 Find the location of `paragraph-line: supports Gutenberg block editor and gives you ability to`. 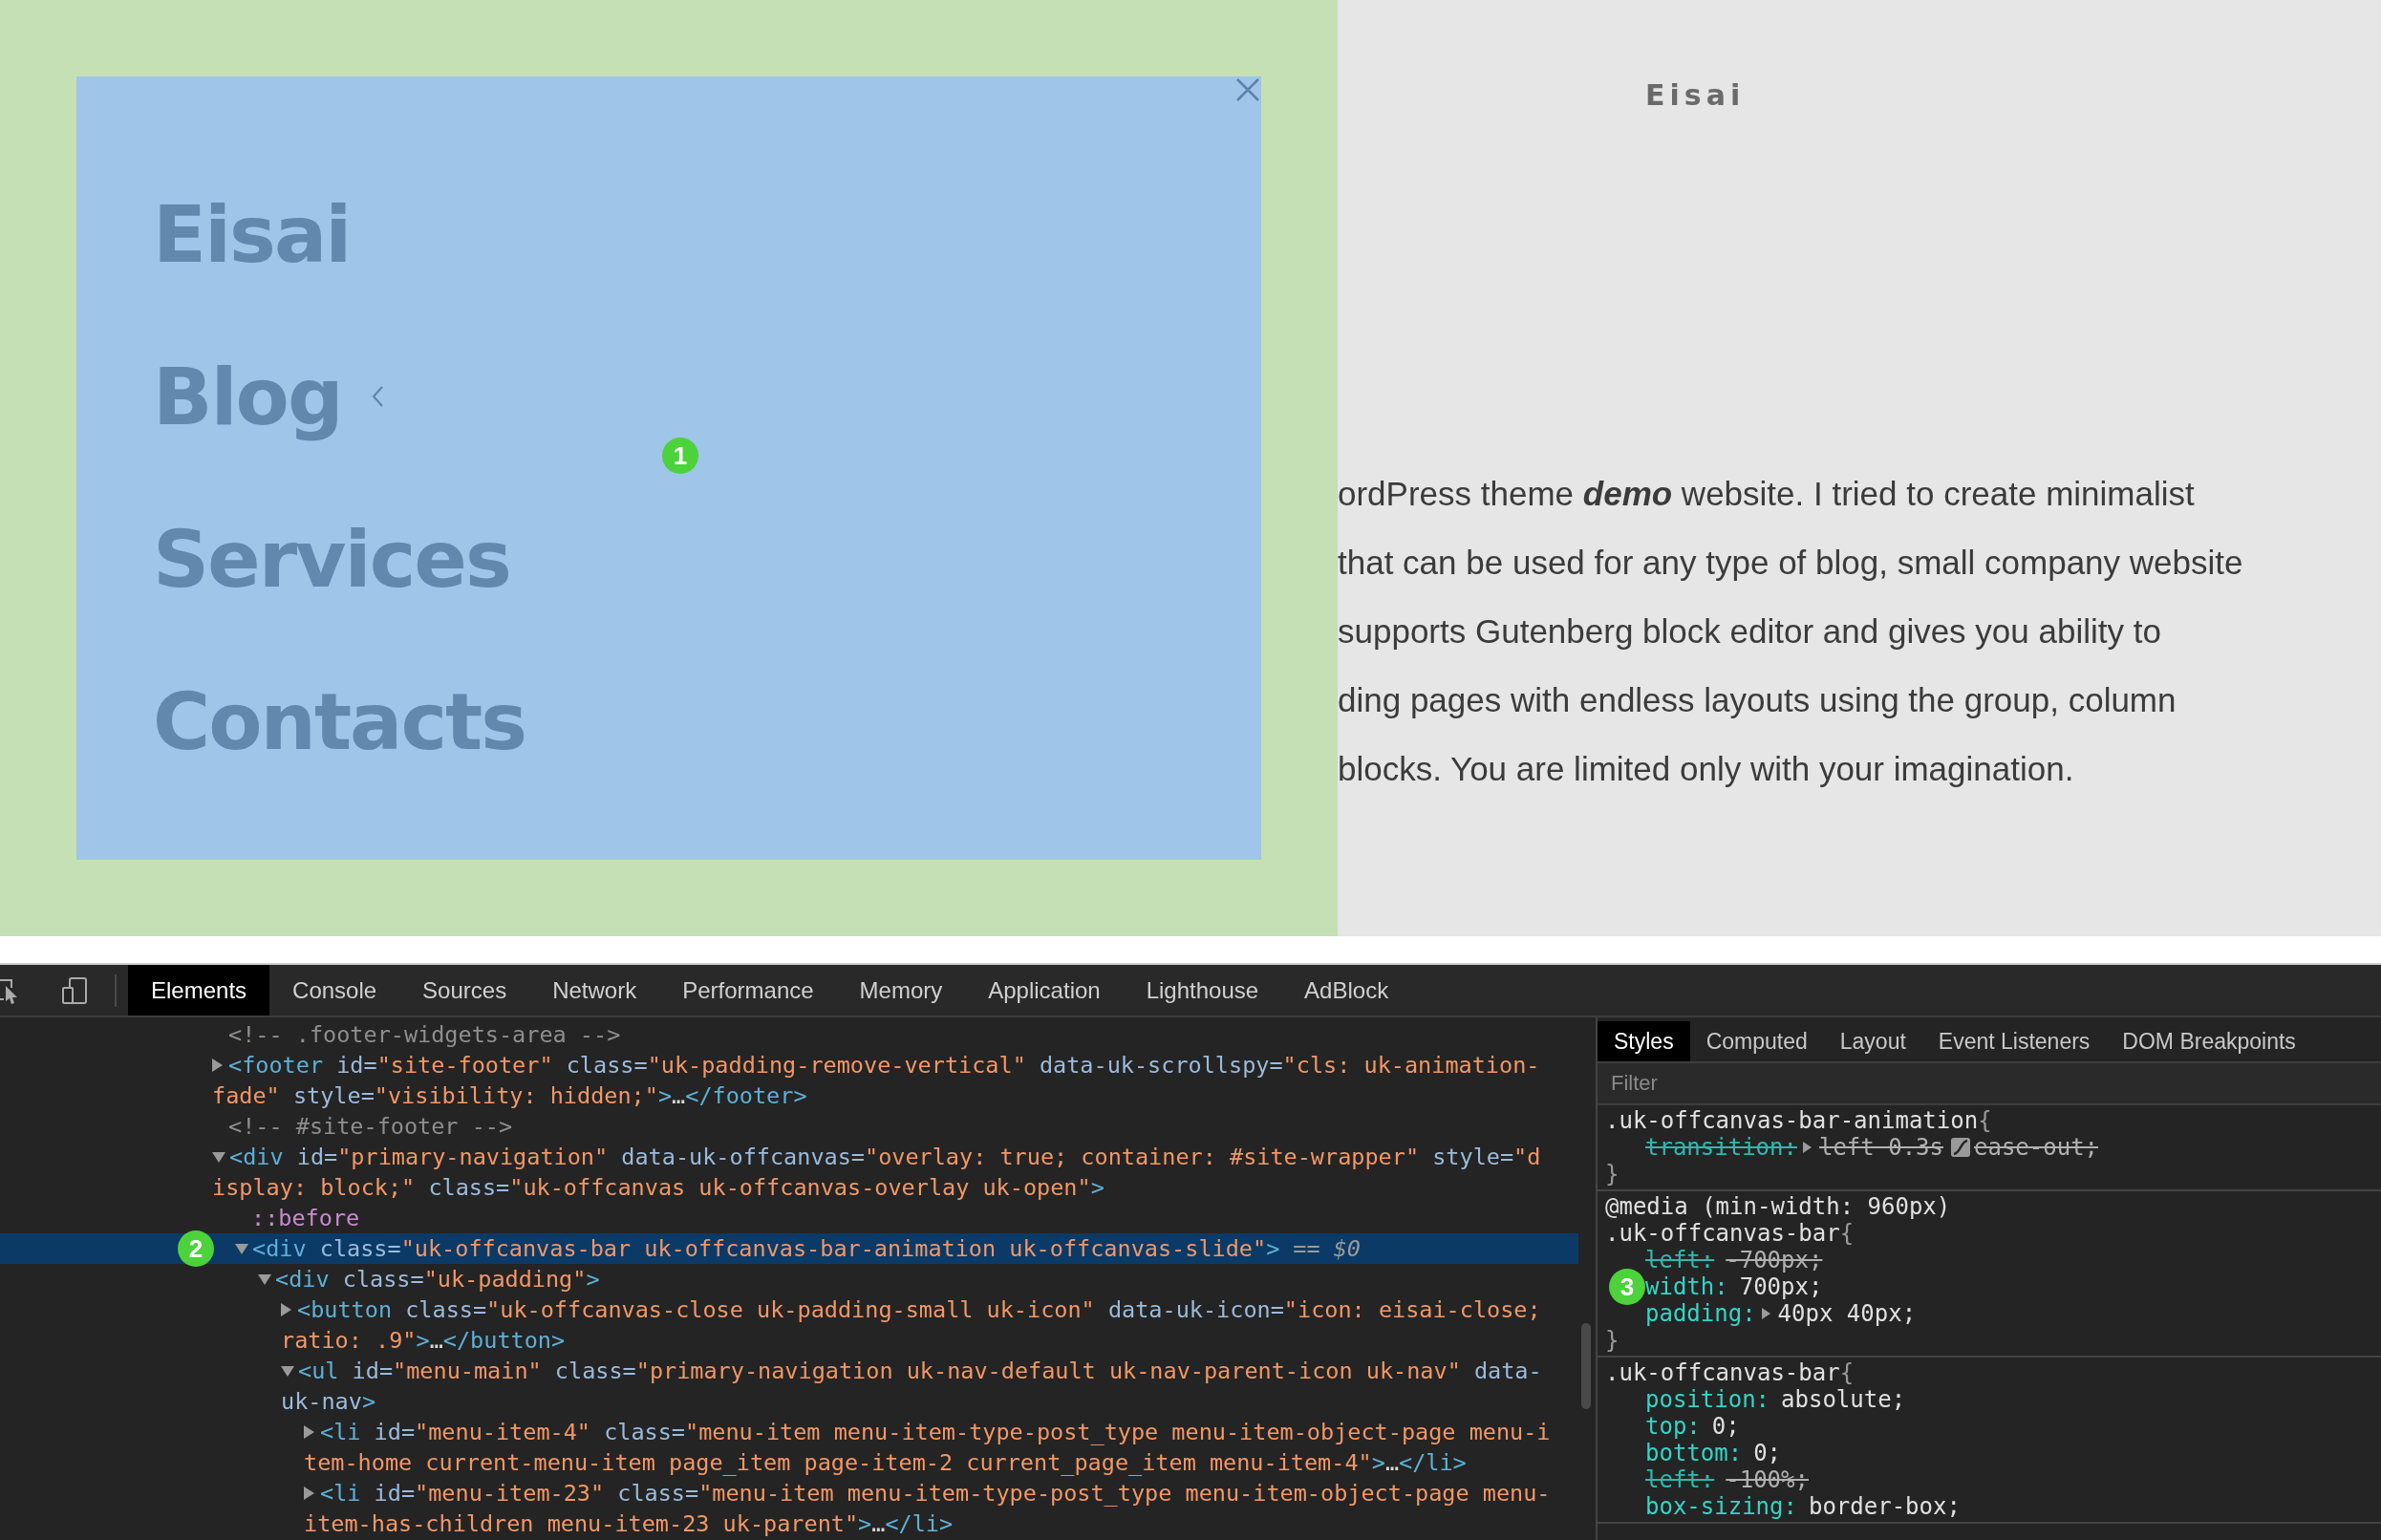

paragraph-line: supports Gutenberg block editor and gives you ability to is located at coordinates (1749, 631).